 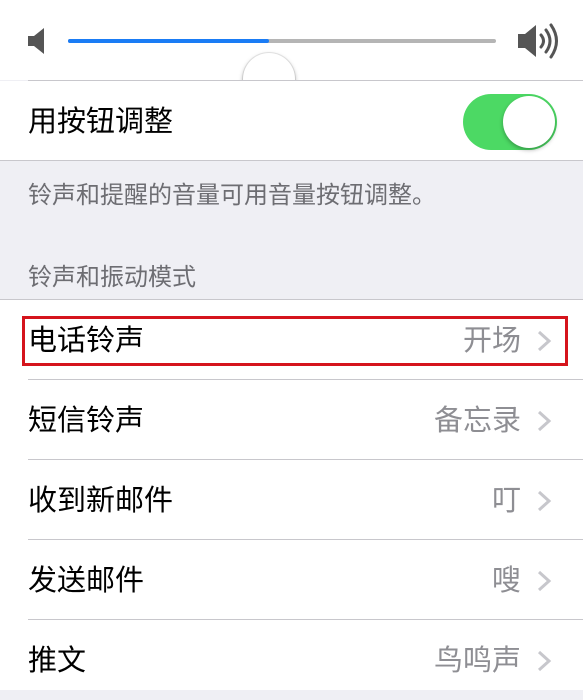 What do you see at coordinates (291, 160) in the screenshot?
I see `divider` at bounding box center [291, 160].